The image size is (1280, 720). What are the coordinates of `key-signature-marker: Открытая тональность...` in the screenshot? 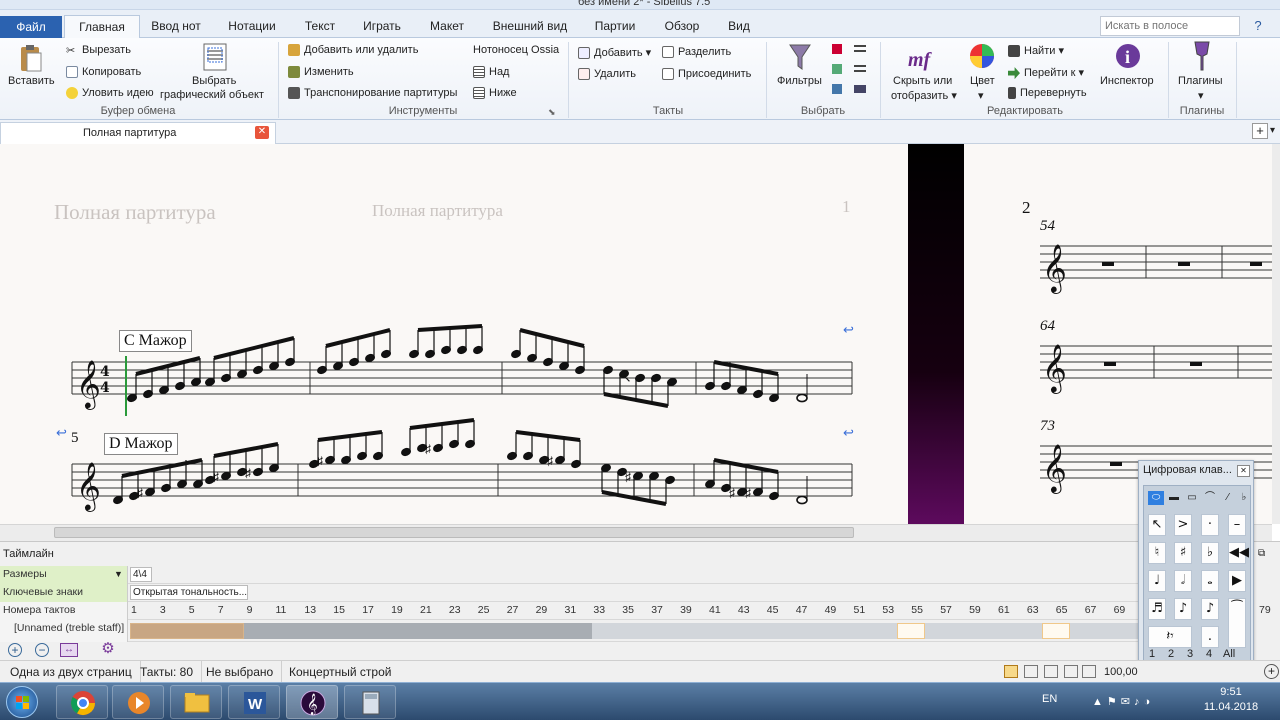 It's located at (189, 592).